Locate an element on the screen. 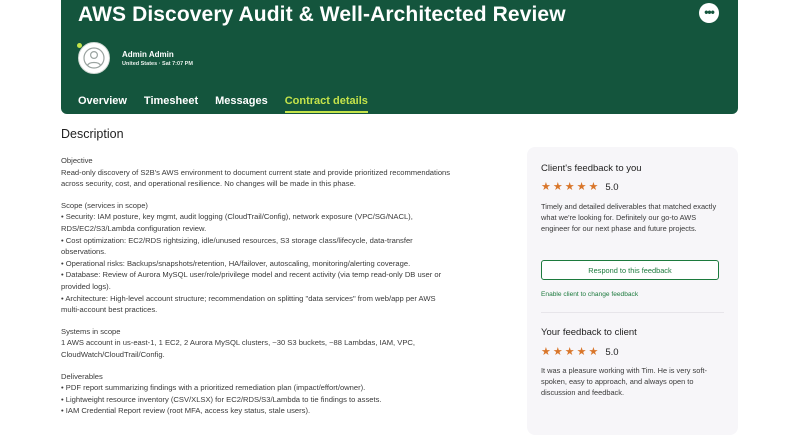 The height and width of the screenshot is (435, 800). user-silhouette-icon is located at coordinates (94, 58).